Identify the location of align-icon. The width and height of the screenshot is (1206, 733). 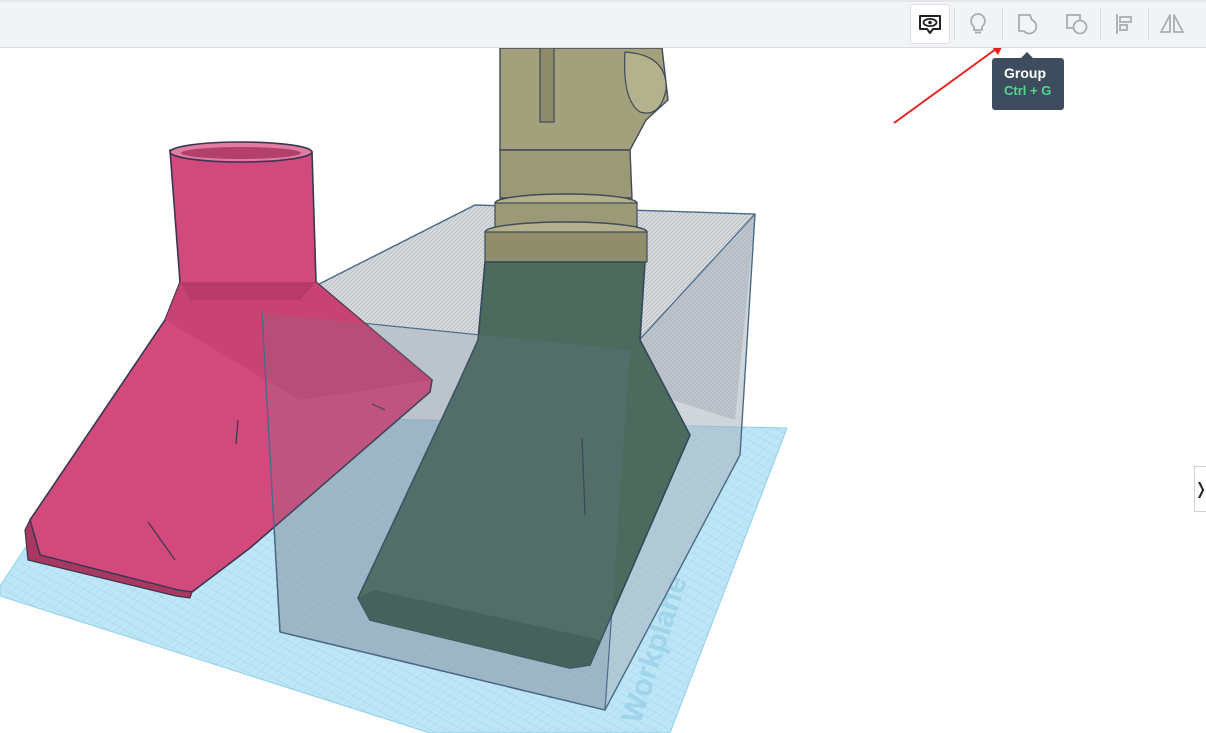
(1124, 24).